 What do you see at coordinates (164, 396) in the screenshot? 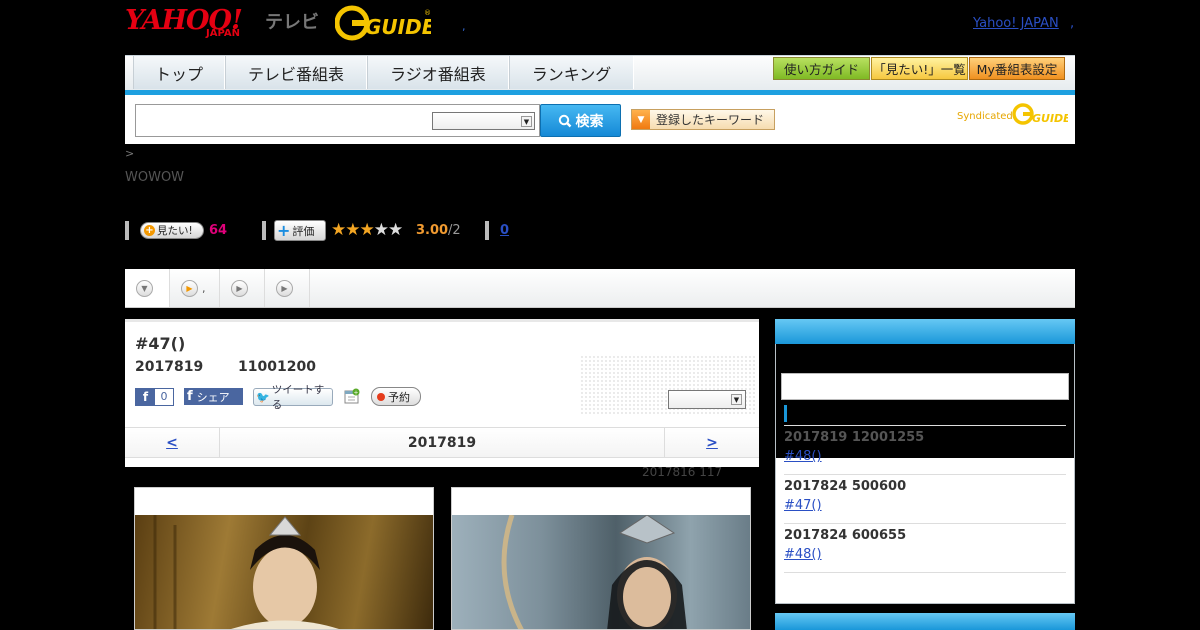
I see `facebook-like-count: 0` at bounding box center [164, 396].